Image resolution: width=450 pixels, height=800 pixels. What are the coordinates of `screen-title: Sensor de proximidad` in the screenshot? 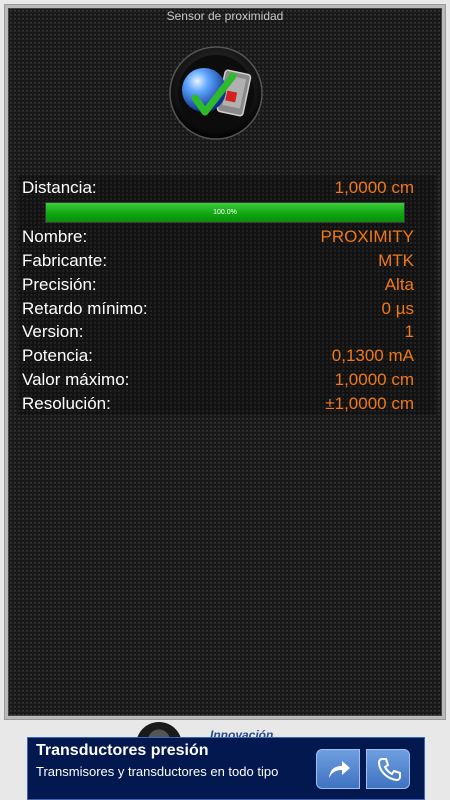 It's located at (225, 16).